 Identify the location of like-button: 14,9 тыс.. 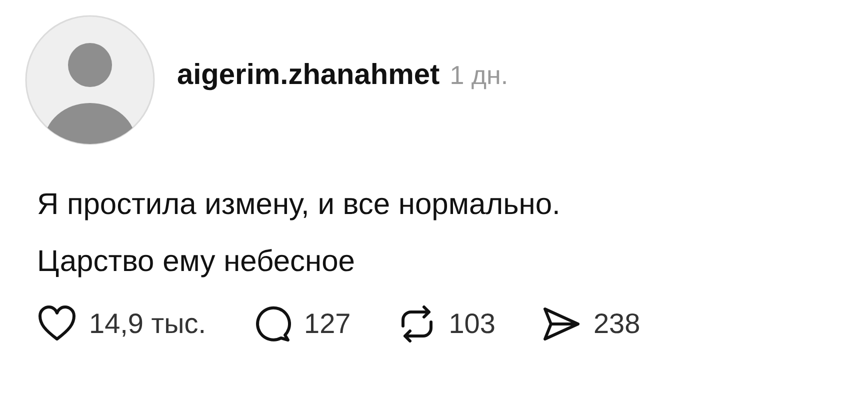
(121, 324).